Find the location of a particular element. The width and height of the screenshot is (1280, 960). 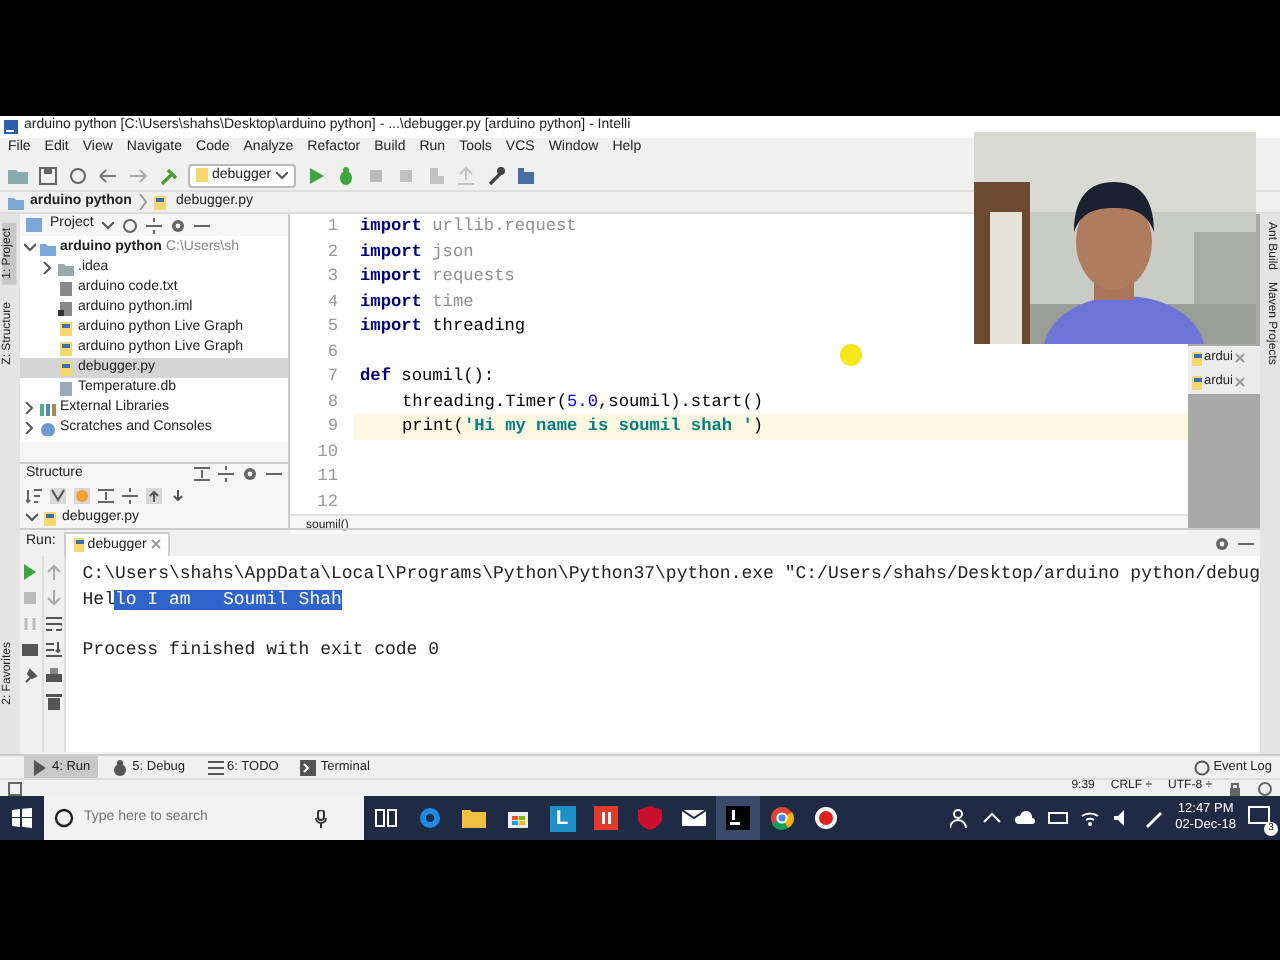

code-line: import requests is located at coordinates (437, 276).